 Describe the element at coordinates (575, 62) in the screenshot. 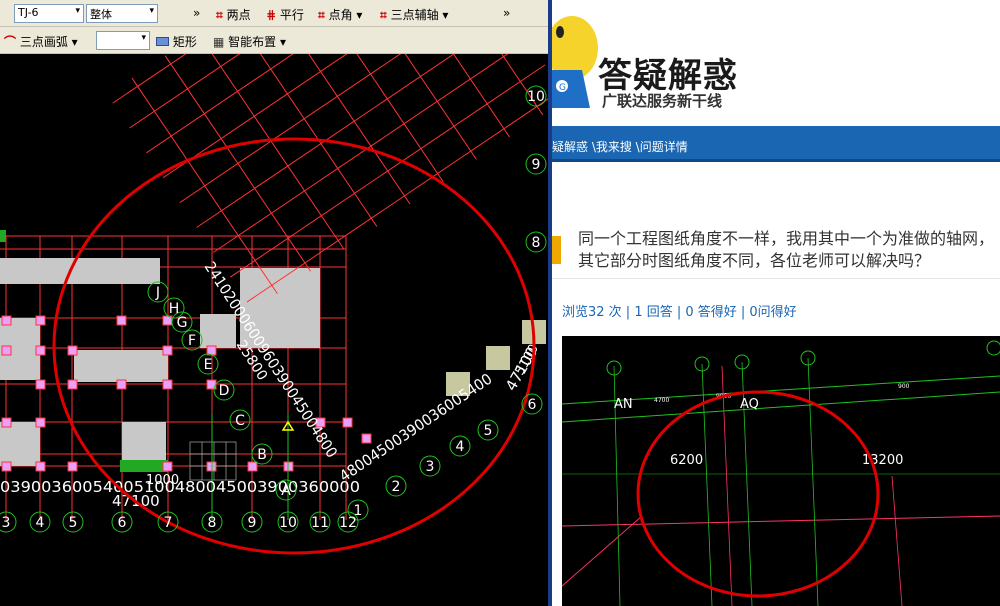

I see `mascot-logo: G` at that location.